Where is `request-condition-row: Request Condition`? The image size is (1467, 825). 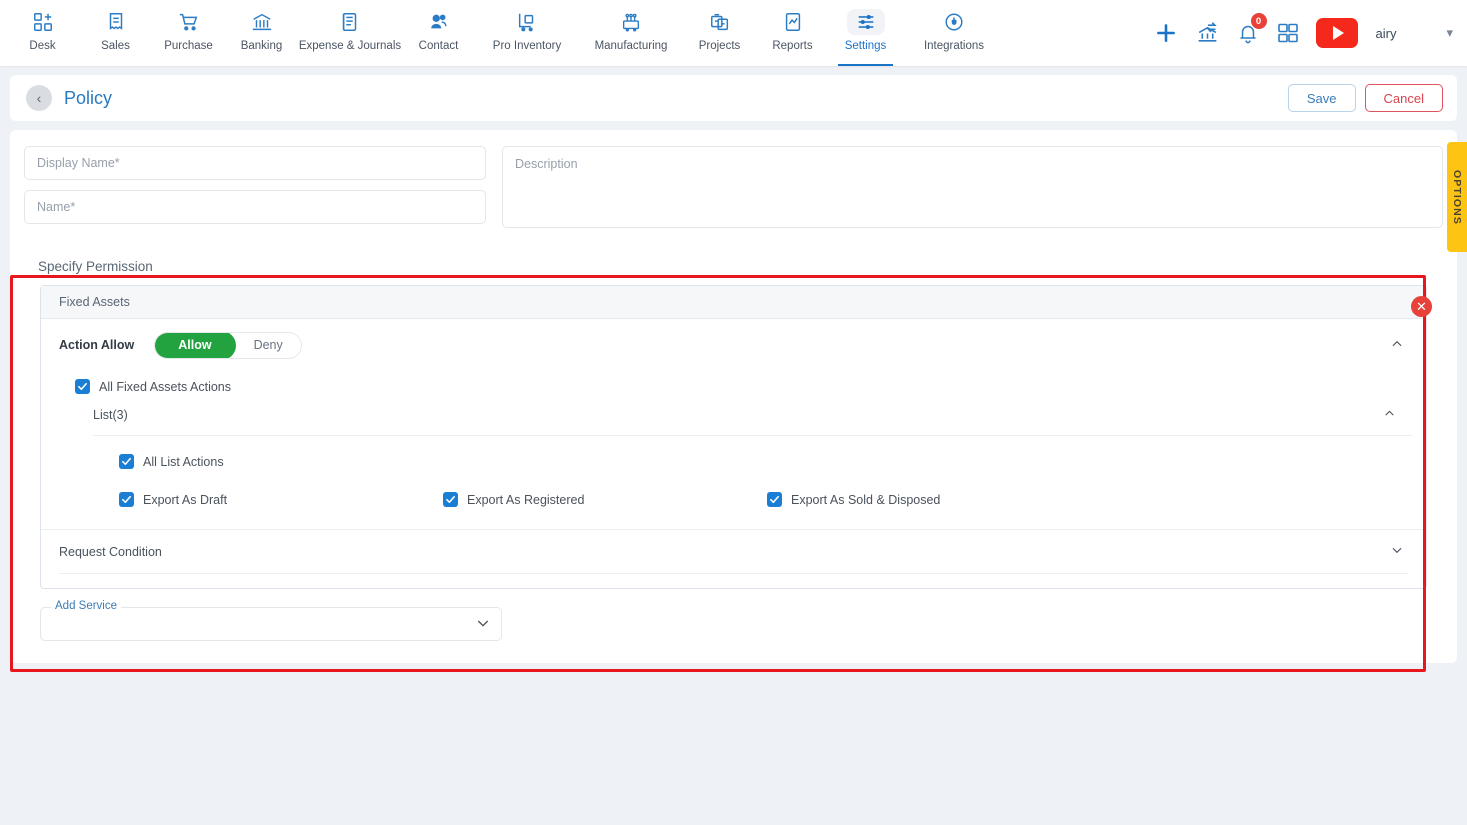 request-condition-row: Request Condition is located at coordinates (733, 551).